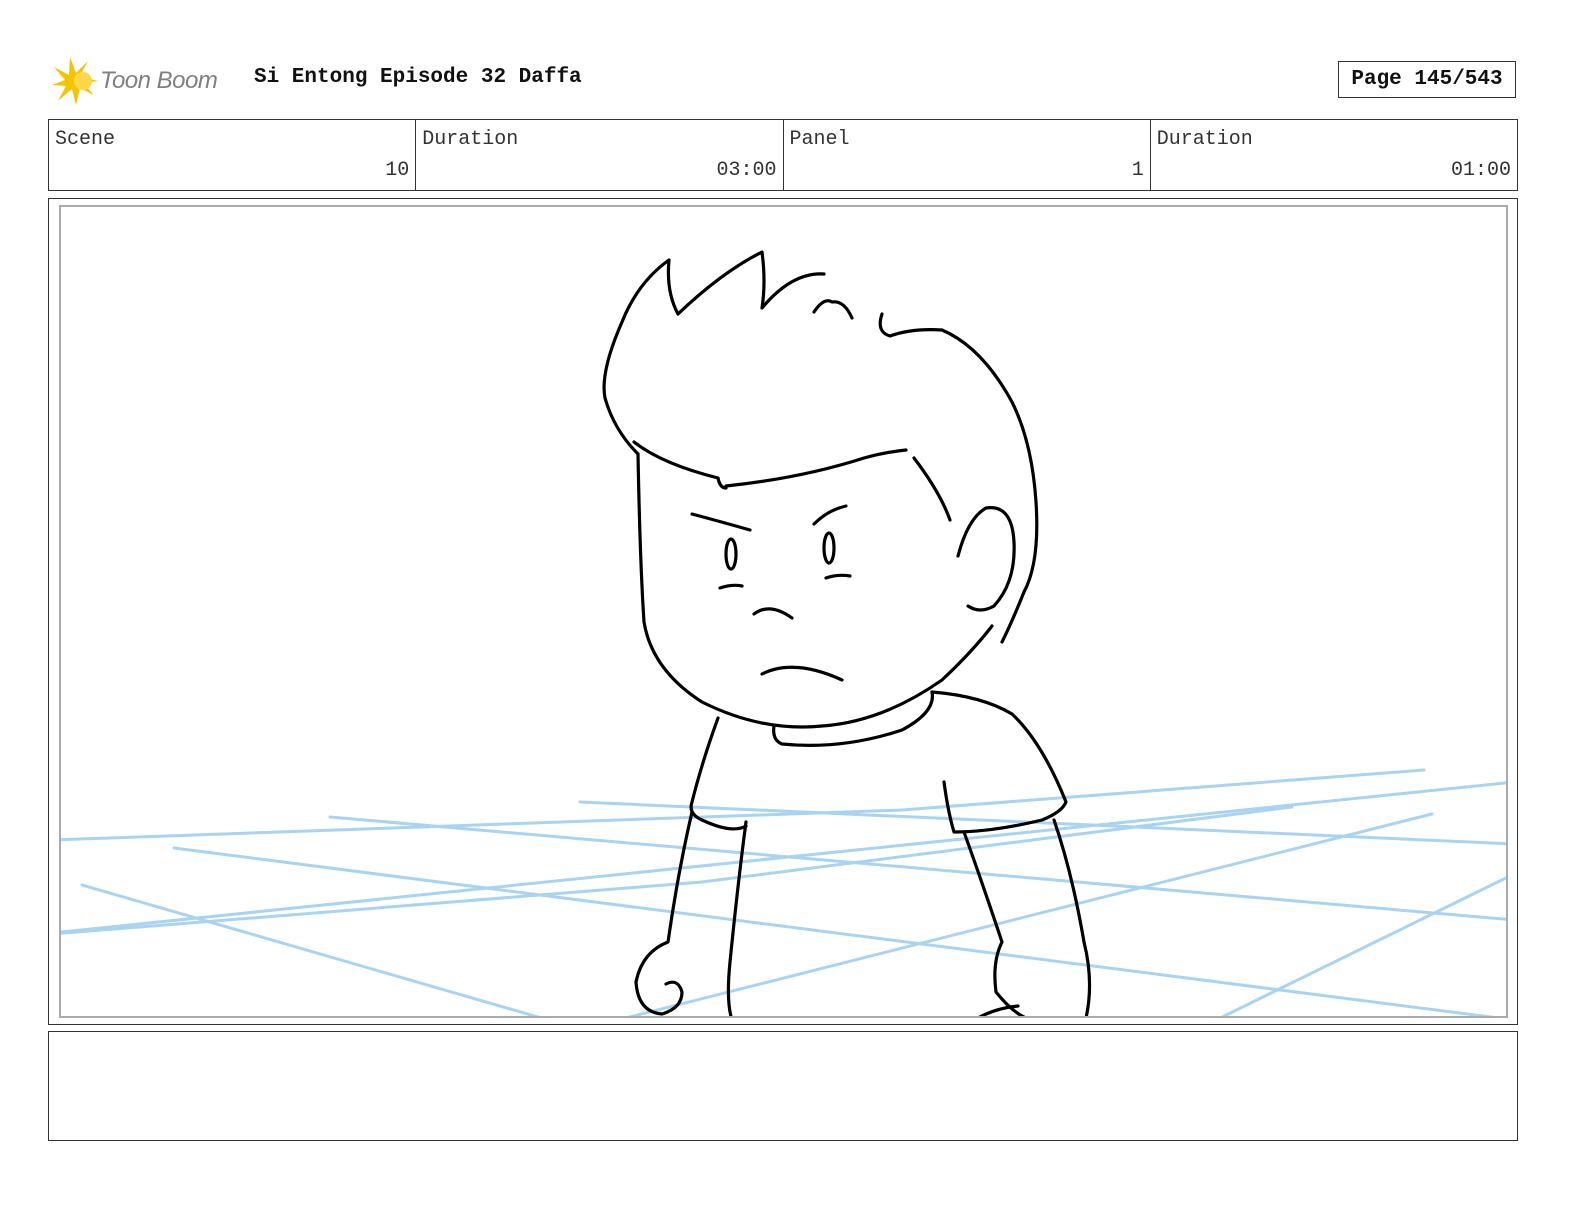 The height and width of the screenshot is (1224, 1584). Describe the element at coordinates (418, 77) in the screenshot. I see `document-title: Si Entong Episode 32 Daffa` at that location.